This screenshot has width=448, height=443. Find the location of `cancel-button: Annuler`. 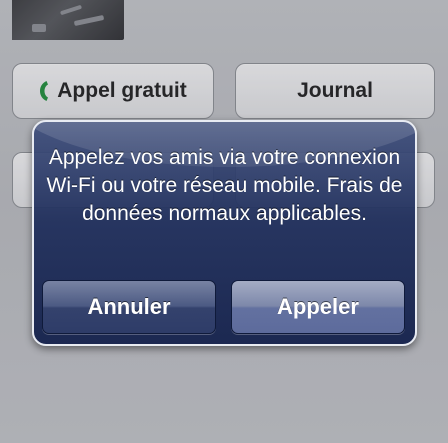

cancel-button: Annuler is located at coordinates (129, 307).